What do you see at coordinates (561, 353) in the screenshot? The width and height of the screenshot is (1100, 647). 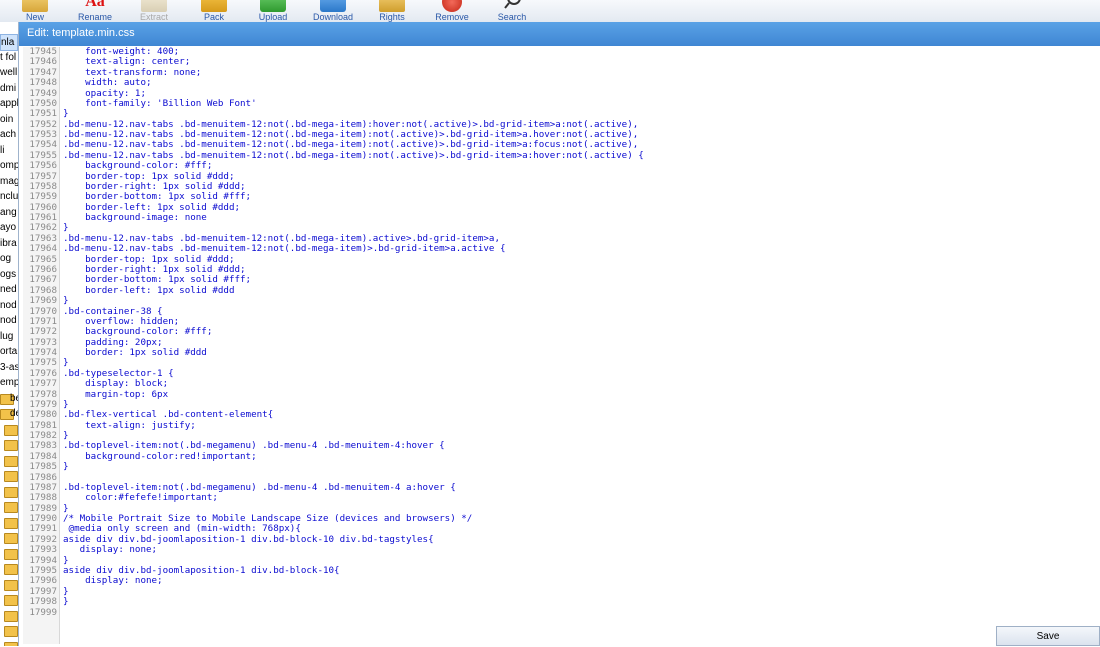 I see `code-line: 17974 border: 1px solid #ddd` at bounding box center [561, 353].